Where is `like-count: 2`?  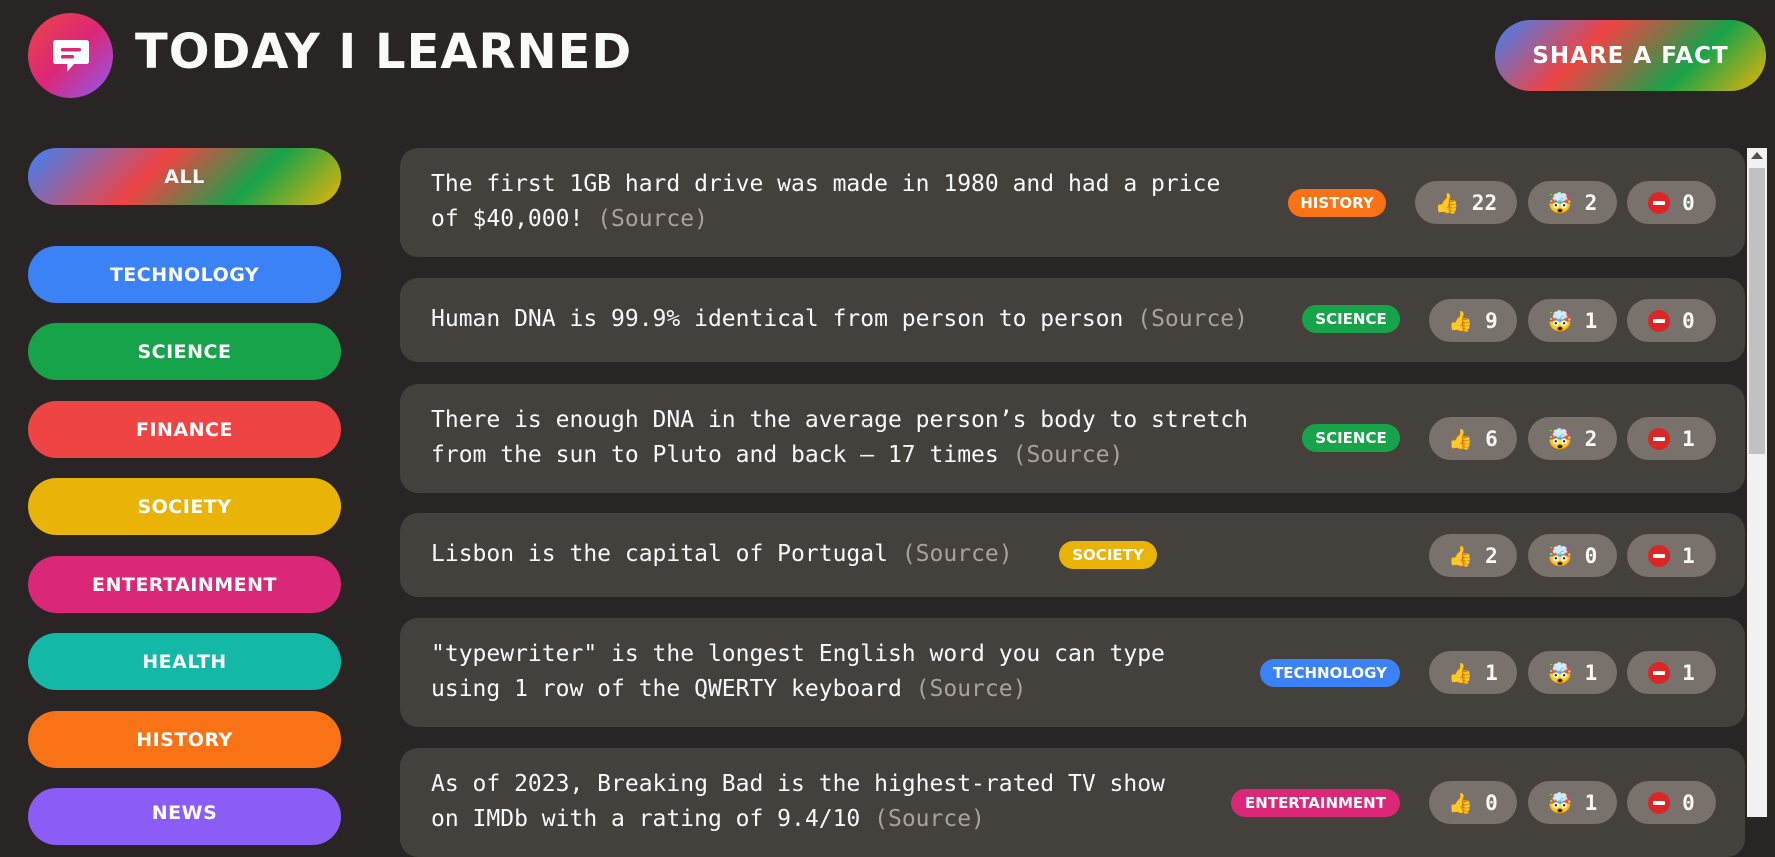
like-count: 2 is located at coordinates (1491, 555).